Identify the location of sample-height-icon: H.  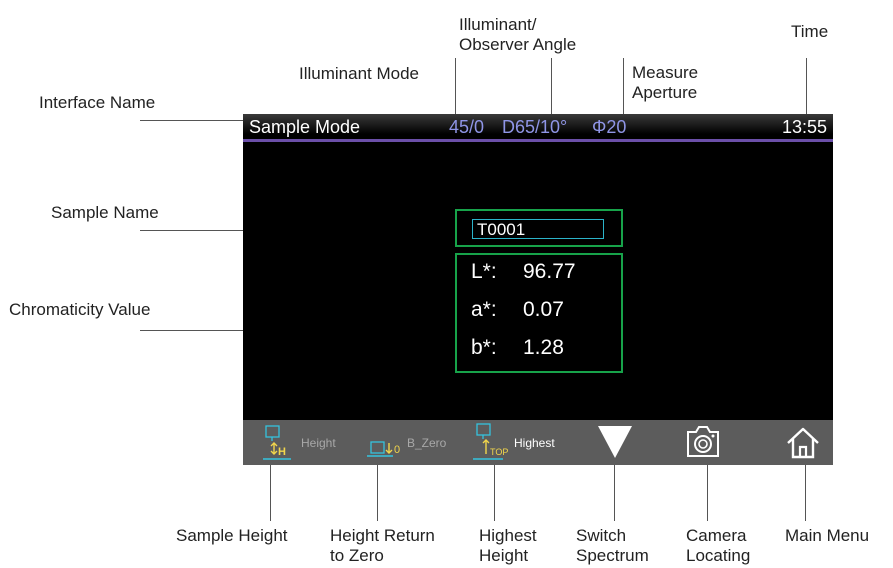
(277, 442).